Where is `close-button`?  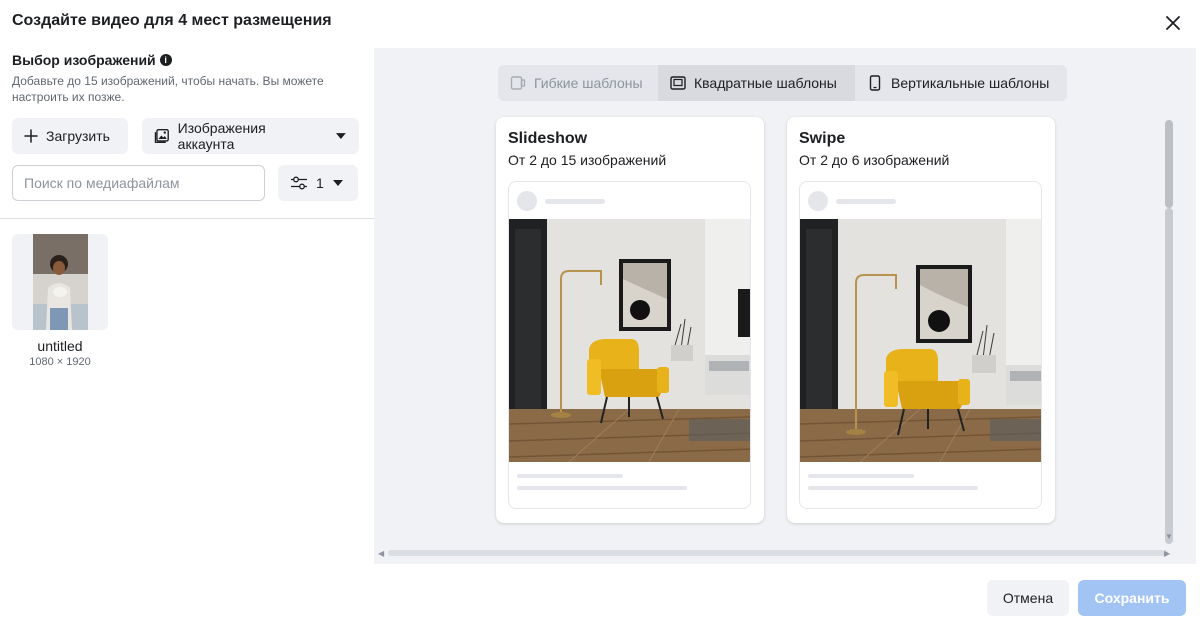 close-button is located at coordinates (1173, 23).